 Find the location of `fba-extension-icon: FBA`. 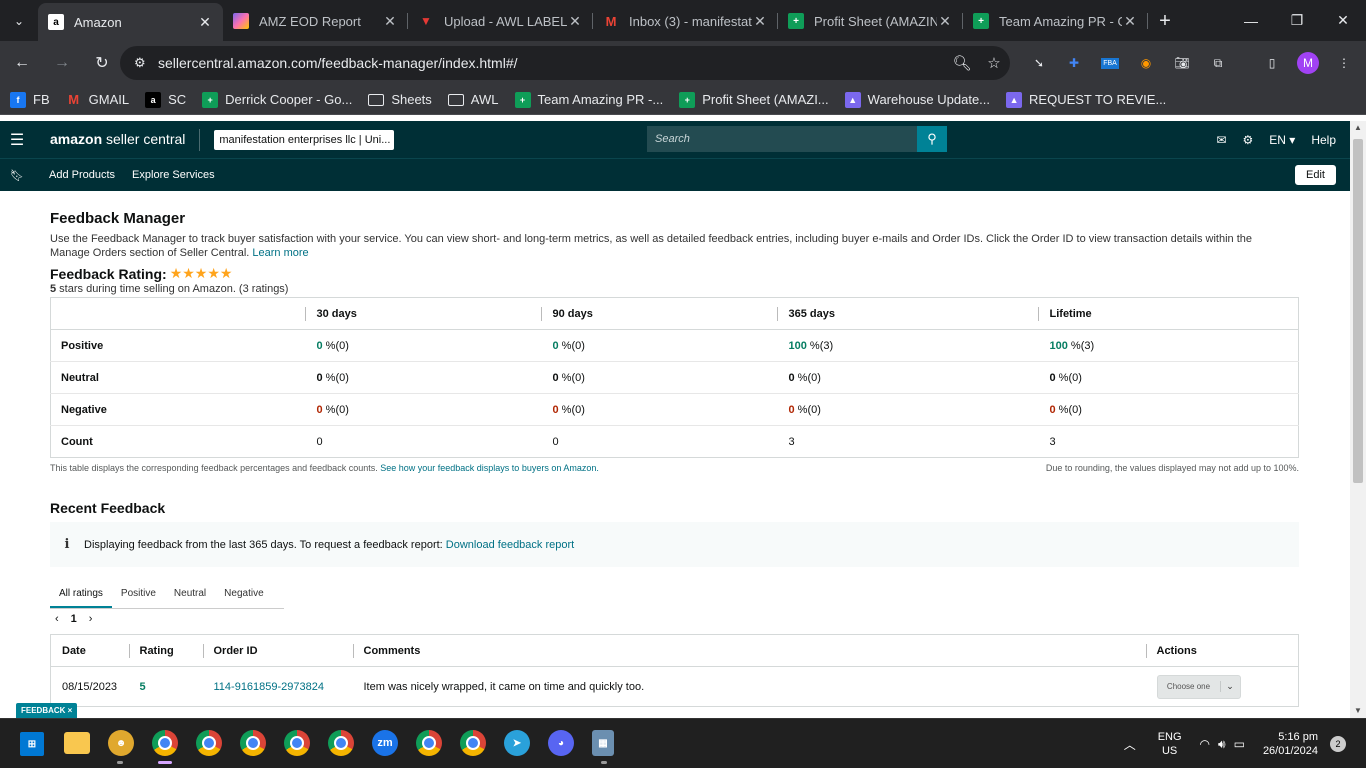

fba-extension-icon: FBA is located at coordinates (1110, 63).